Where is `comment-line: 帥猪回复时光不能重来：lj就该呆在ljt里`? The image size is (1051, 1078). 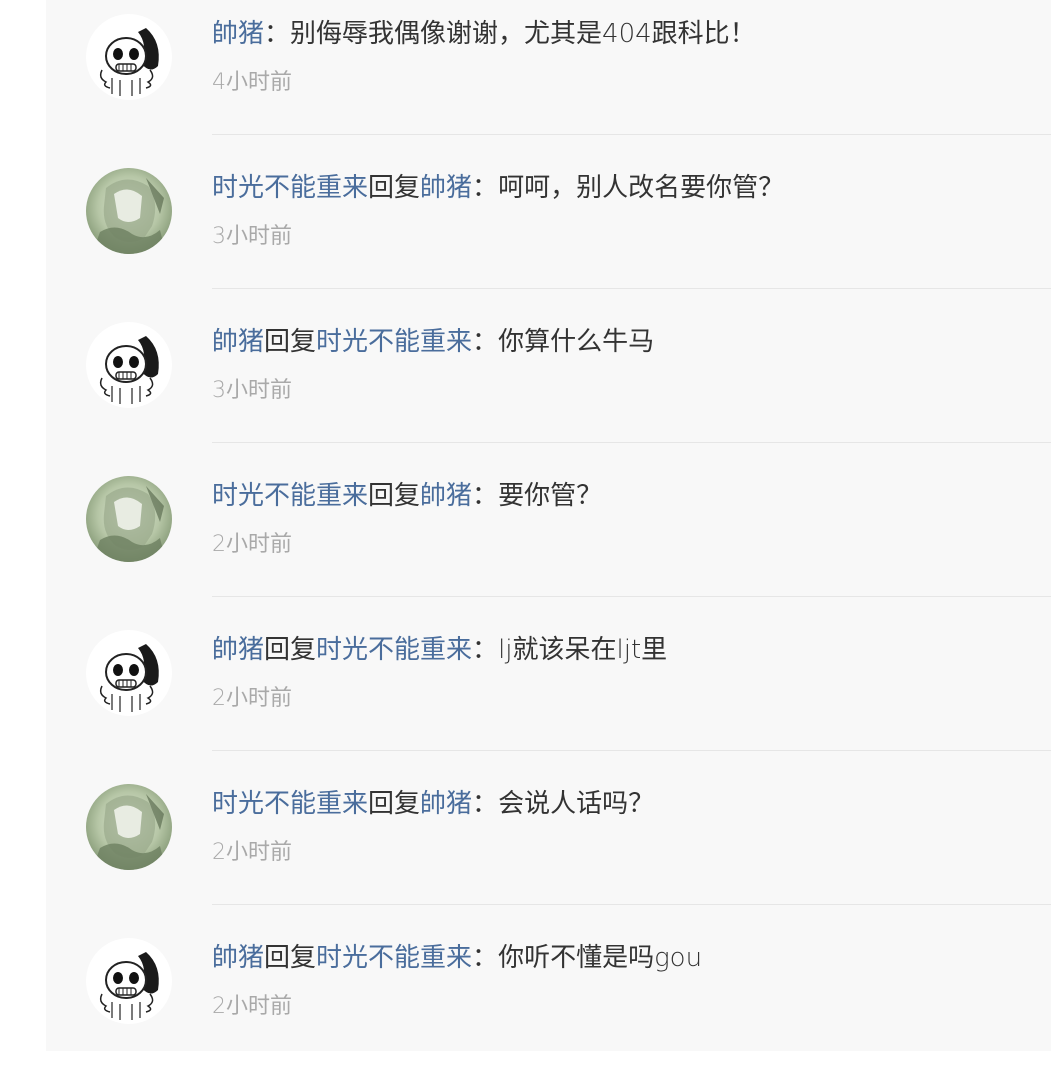
comment-line: 帥猪回复时光不能重来：lj就该呆在ljt里 is located at coordinates (439, 650).